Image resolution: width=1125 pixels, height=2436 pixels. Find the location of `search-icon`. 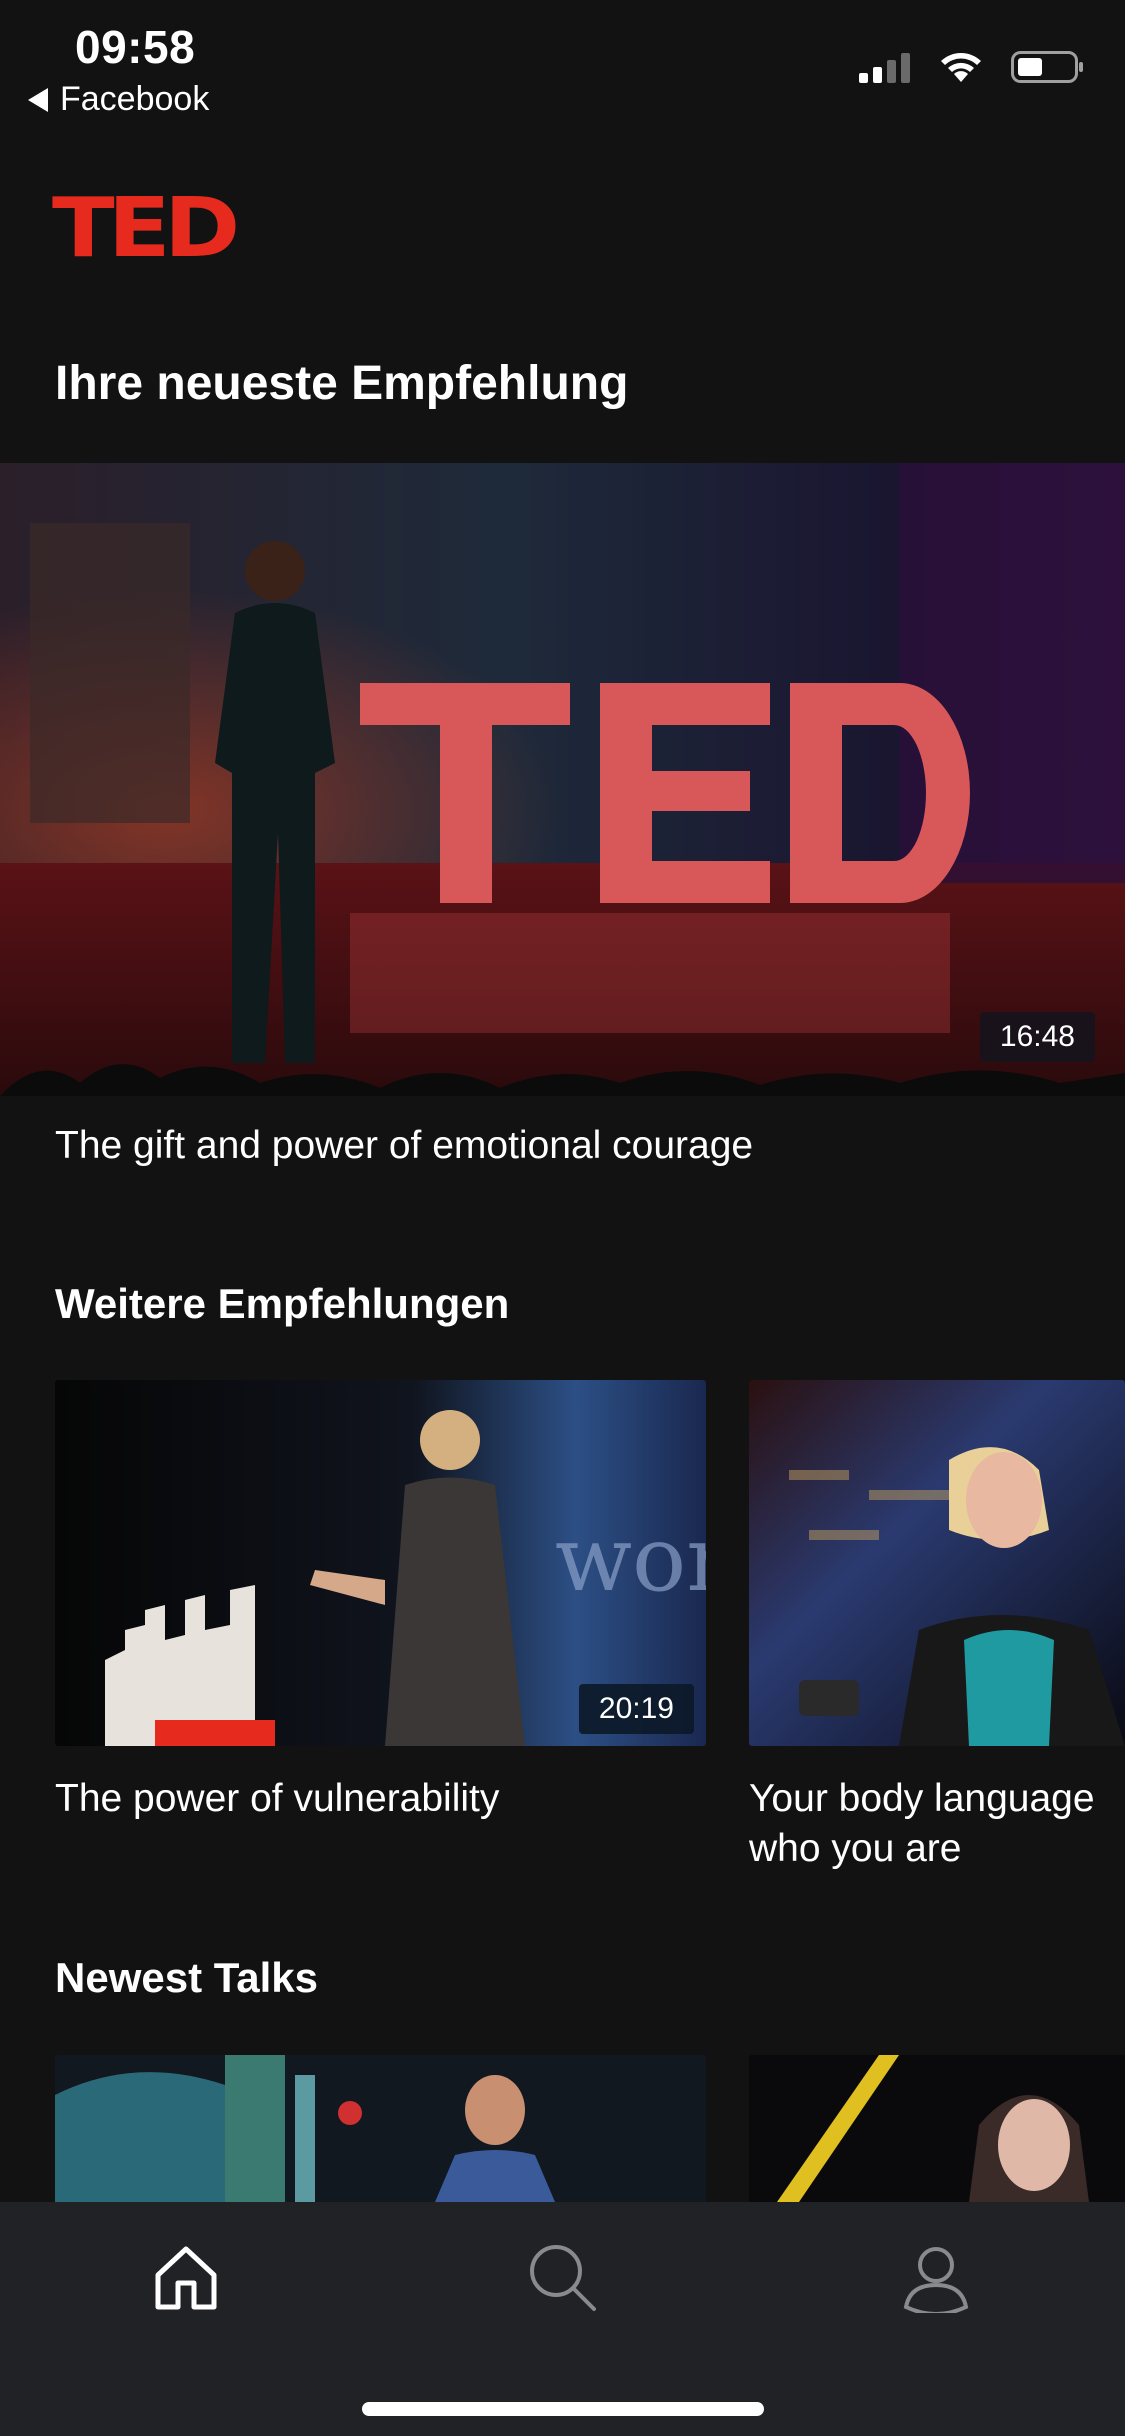

search-icon is located at coordinates (563, 2278).